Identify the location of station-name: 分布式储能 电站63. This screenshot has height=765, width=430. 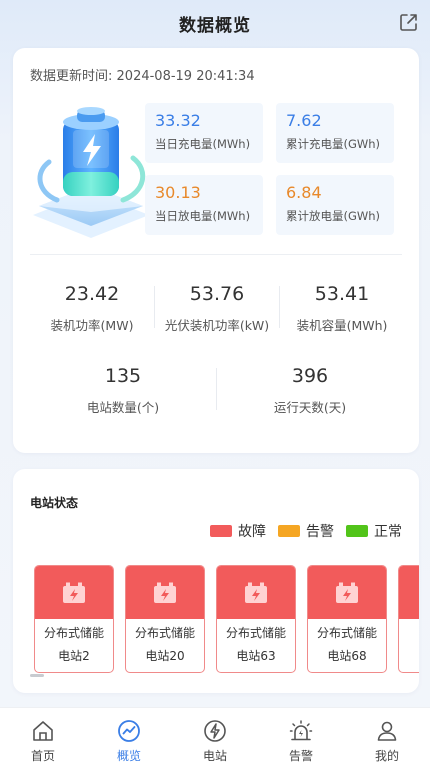
(256, 643).